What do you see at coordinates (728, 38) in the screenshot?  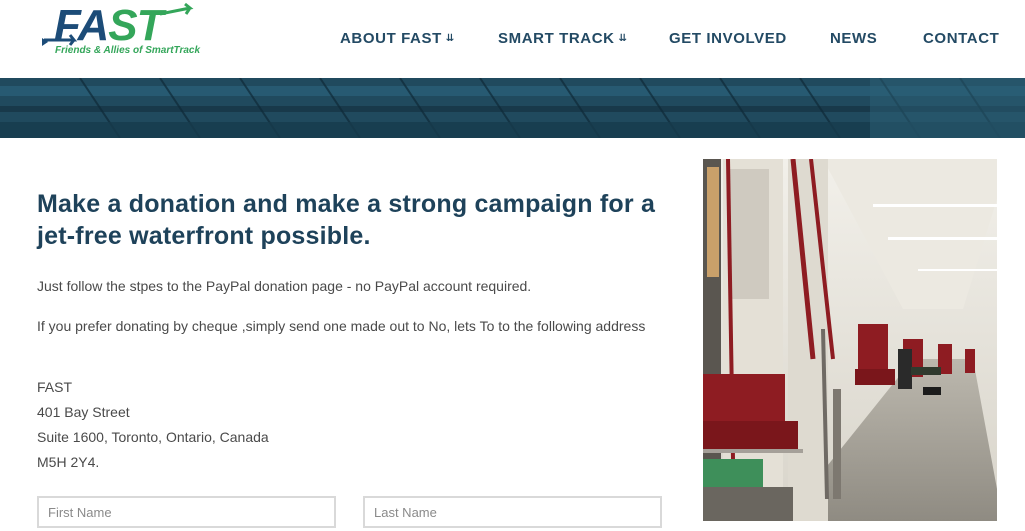 I see `nav-get-involved: GET INVOLVED` at bounding box center [728, 38].